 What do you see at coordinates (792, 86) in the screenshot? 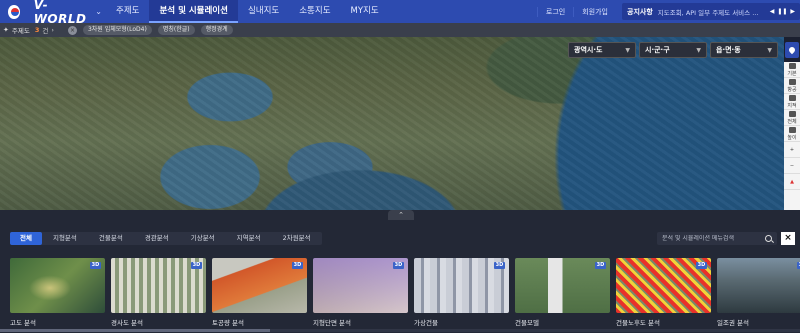
I see `aerial-button: 항공` at bounding box center [792, 86].